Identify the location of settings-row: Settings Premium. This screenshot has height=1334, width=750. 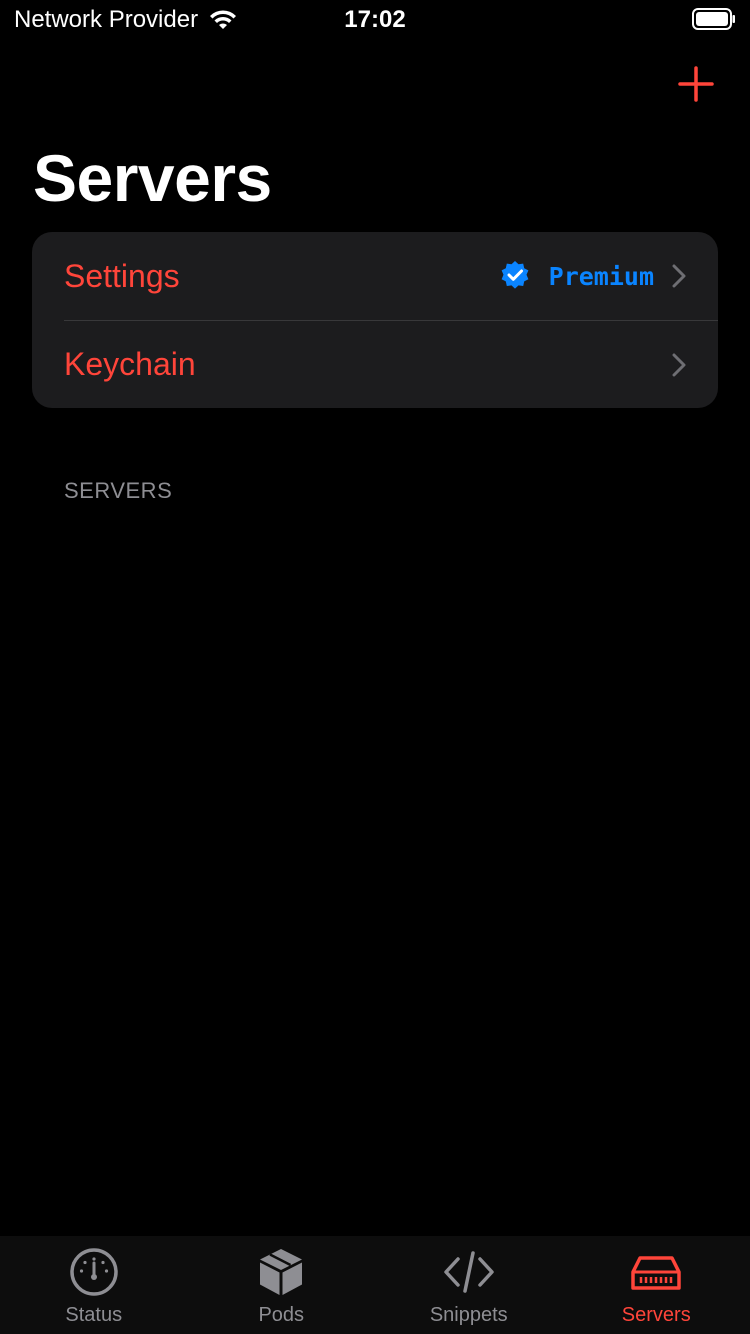
(375, 276).